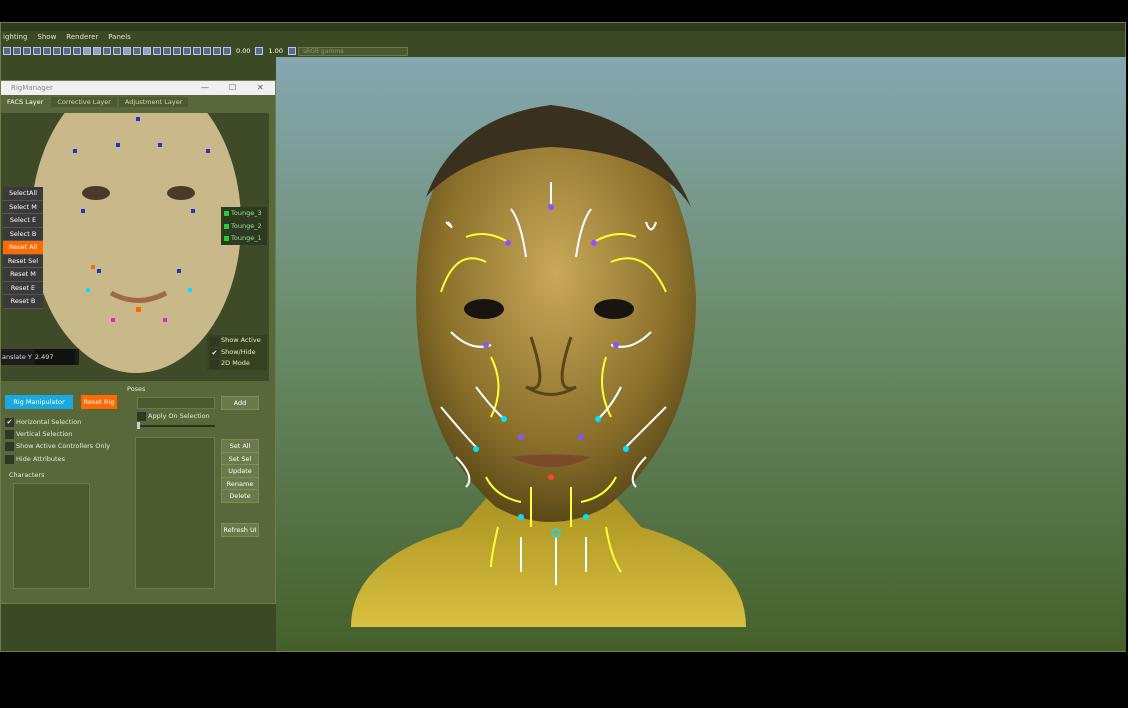 The height and width of the screenshot is (708, 1128). I want to click on vertical-selection-option: Vertical Selection, so click(38, 434).